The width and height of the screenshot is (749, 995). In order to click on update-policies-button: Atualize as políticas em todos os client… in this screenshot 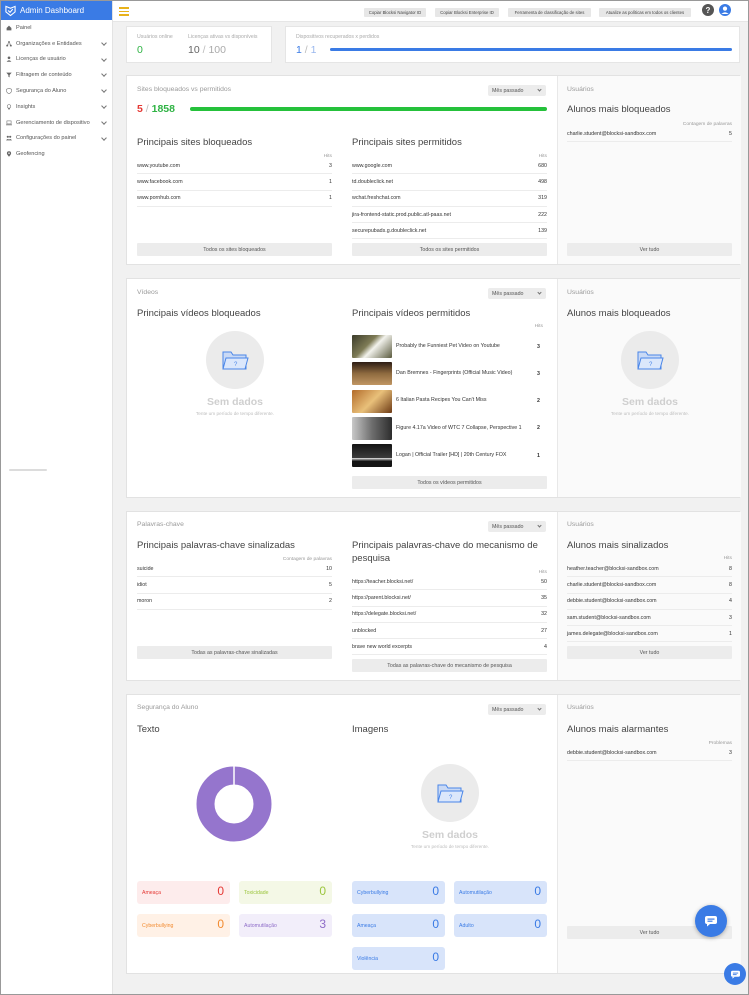, I will do `click(645, 12)`.